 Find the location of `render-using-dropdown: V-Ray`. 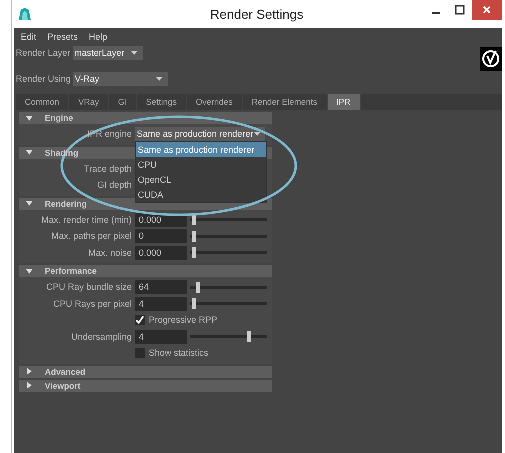

render-using-dropdown: V-Ray is located at coordinates (120, 79).